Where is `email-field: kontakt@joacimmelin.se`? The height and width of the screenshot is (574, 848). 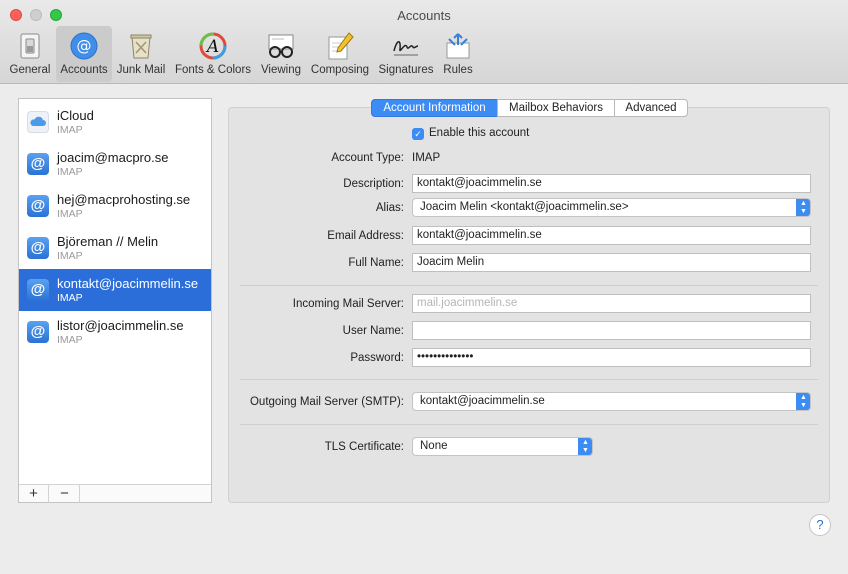
email-field: kontakt@joacimmelin.se is located at coordinates (611, 235).